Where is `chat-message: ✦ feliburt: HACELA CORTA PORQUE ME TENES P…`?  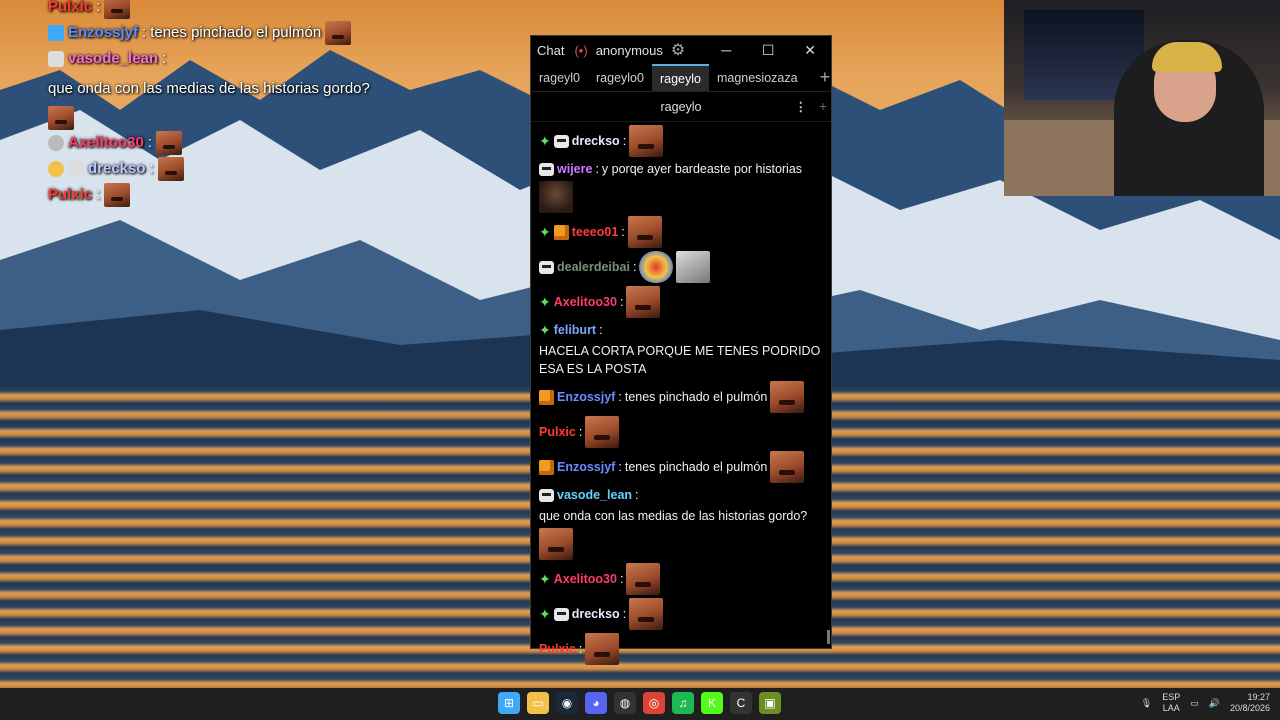
chat-message: ✦ feliburt: HACELA CORTA PORQUE ME TENES P… is located at coordinates (681, 349).